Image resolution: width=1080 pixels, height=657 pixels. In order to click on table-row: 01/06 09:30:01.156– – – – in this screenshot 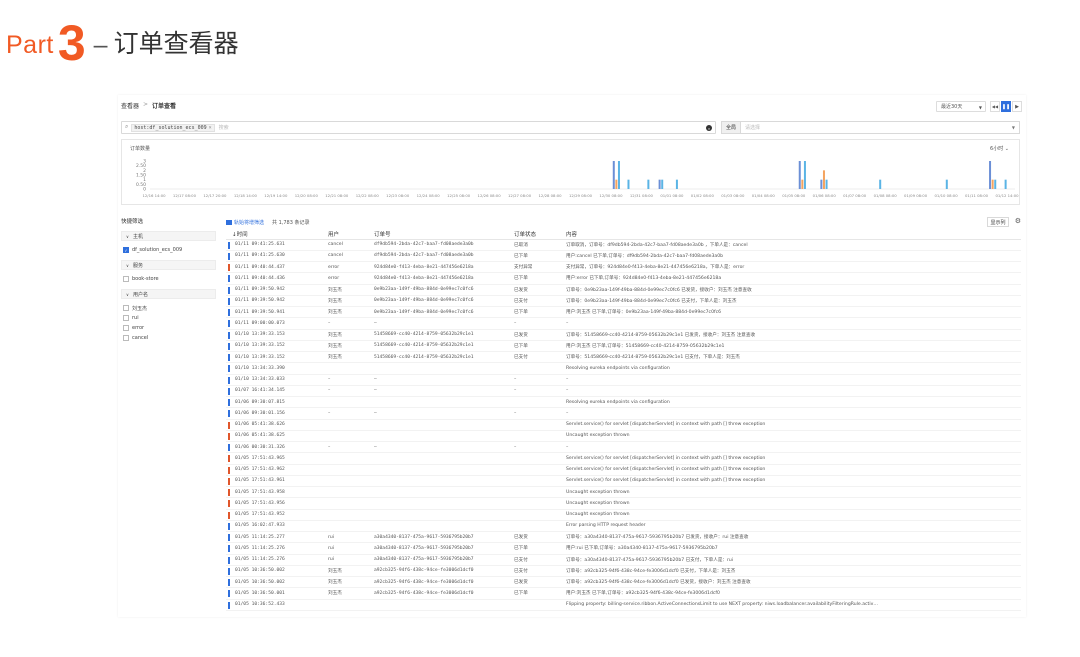, I will do `click(623, 413)`.